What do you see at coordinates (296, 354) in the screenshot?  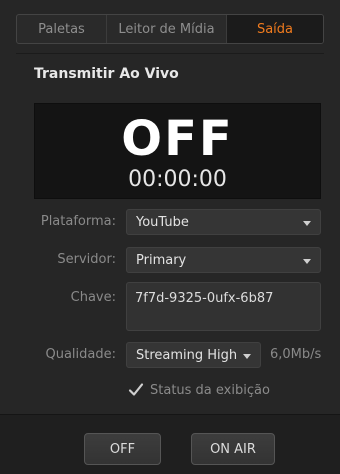 I see `bitrate-value: 6,0Mb/s` at bounding box center [296, 354].